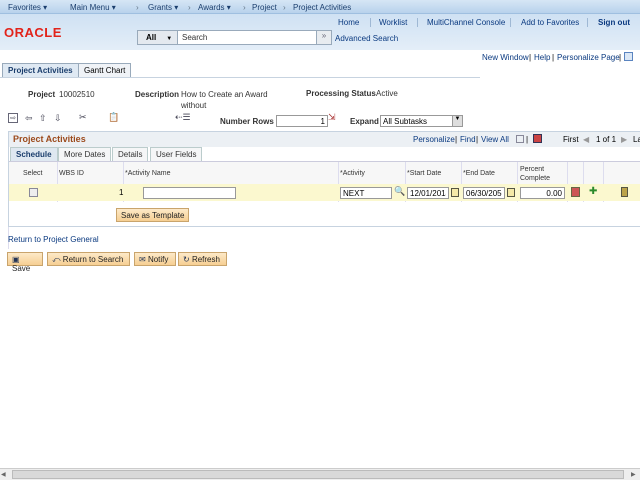 Image resolution: width=640 pixels, height=480 pixels. Describe the element at coordinates (324, 192) in the screenshot. I see `table-row: 1 🔍 ✚` at that location.